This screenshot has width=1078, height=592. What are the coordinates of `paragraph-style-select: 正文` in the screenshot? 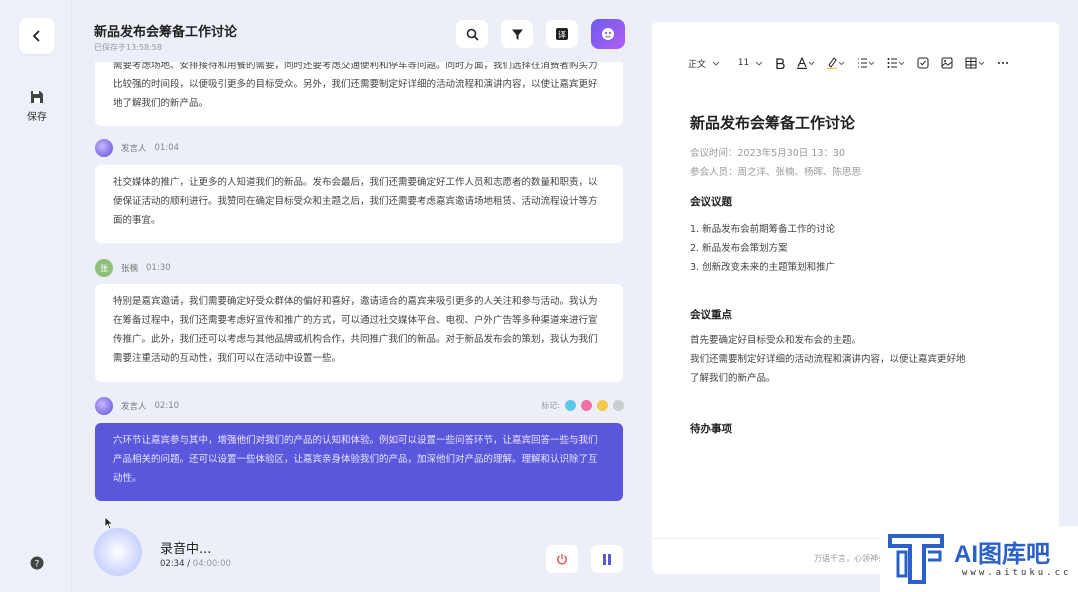 It's located at (704, 63).